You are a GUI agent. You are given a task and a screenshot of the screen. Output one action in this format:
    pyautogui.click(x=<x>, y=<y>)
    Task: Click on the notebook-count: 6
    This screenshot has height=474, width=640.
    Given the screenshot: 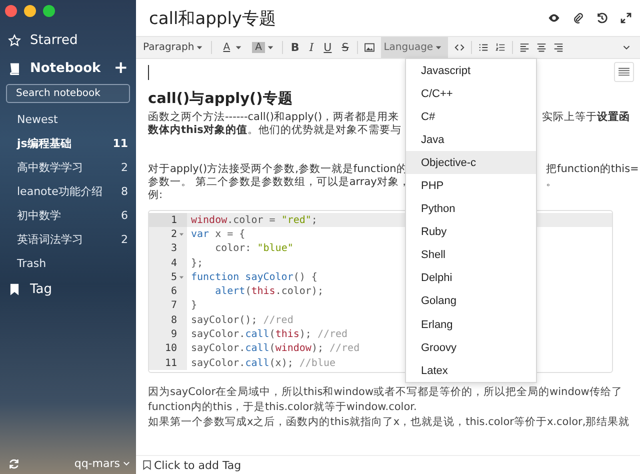 What is the action you would take?
    pyautogui.click(x=124, y=215)
    